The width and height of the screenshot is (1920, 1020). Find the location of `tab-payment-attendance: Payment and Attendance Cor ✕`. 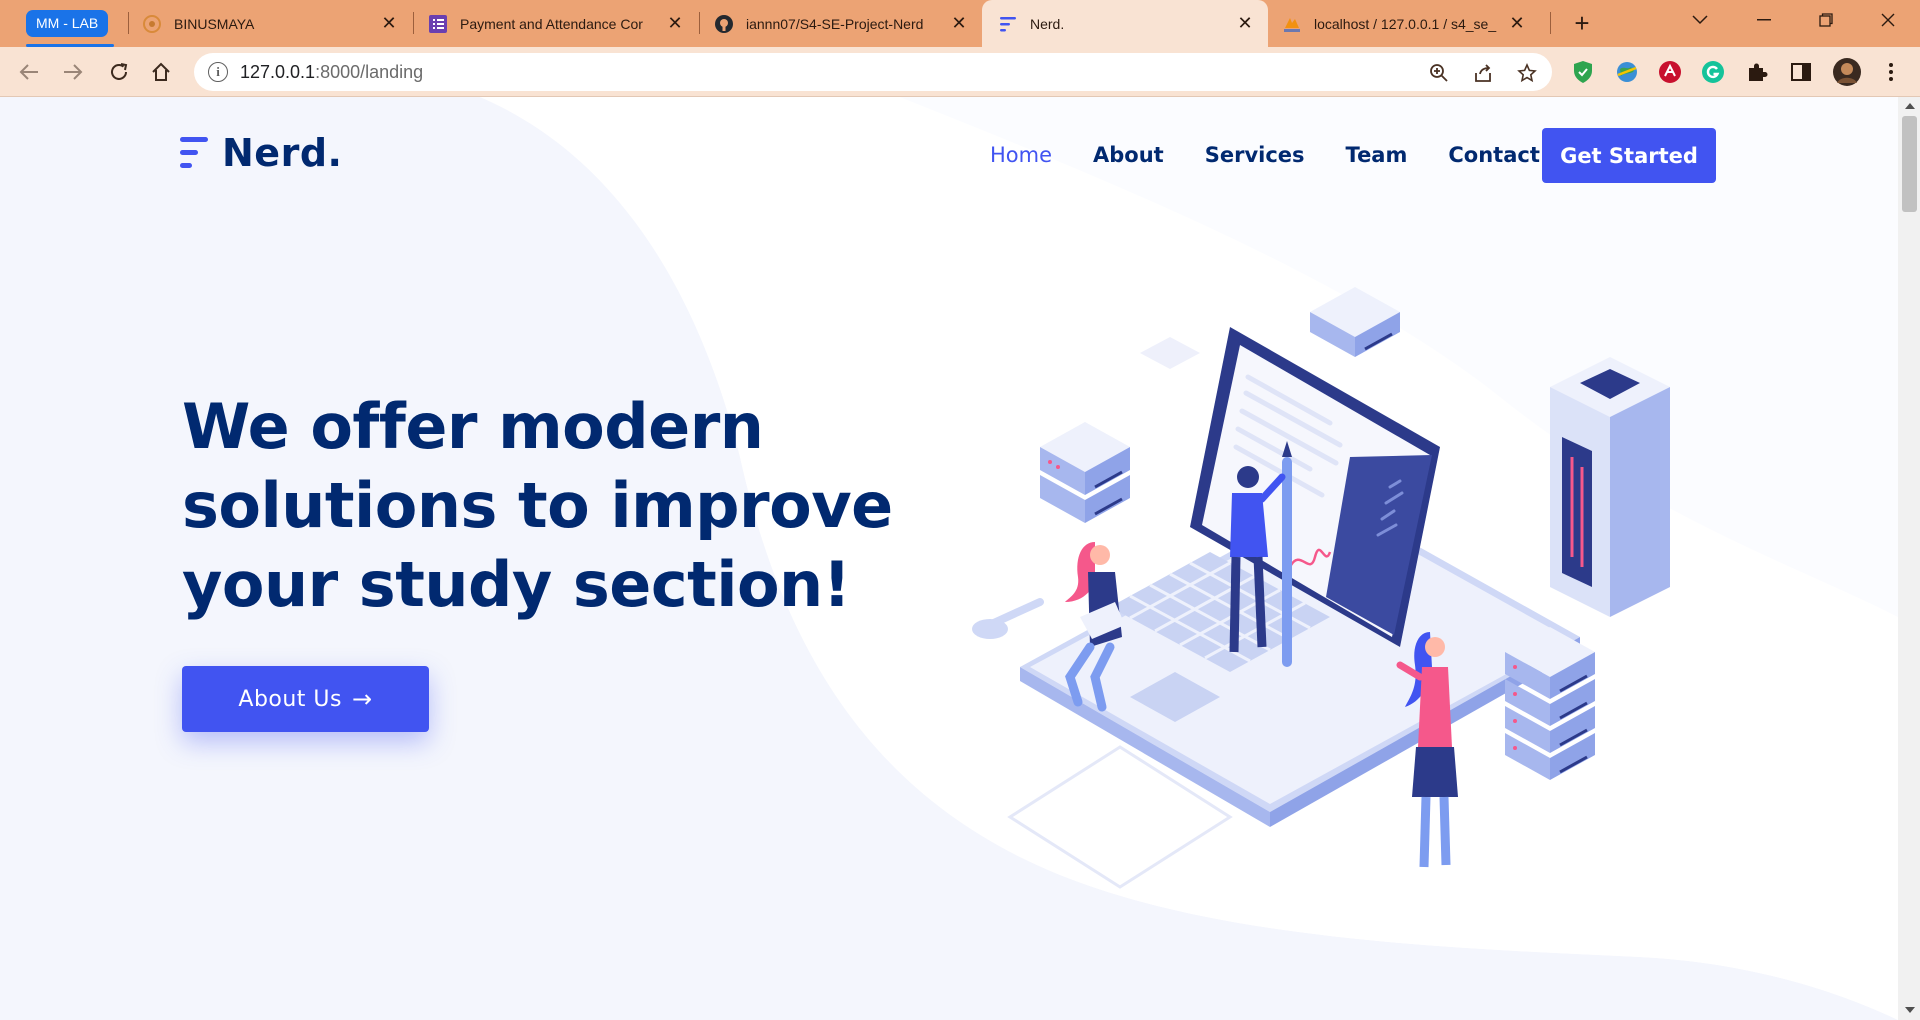

tab-payment-attendance: Payment and Attendance Cor ✕ is located at coordinates (563, 23).